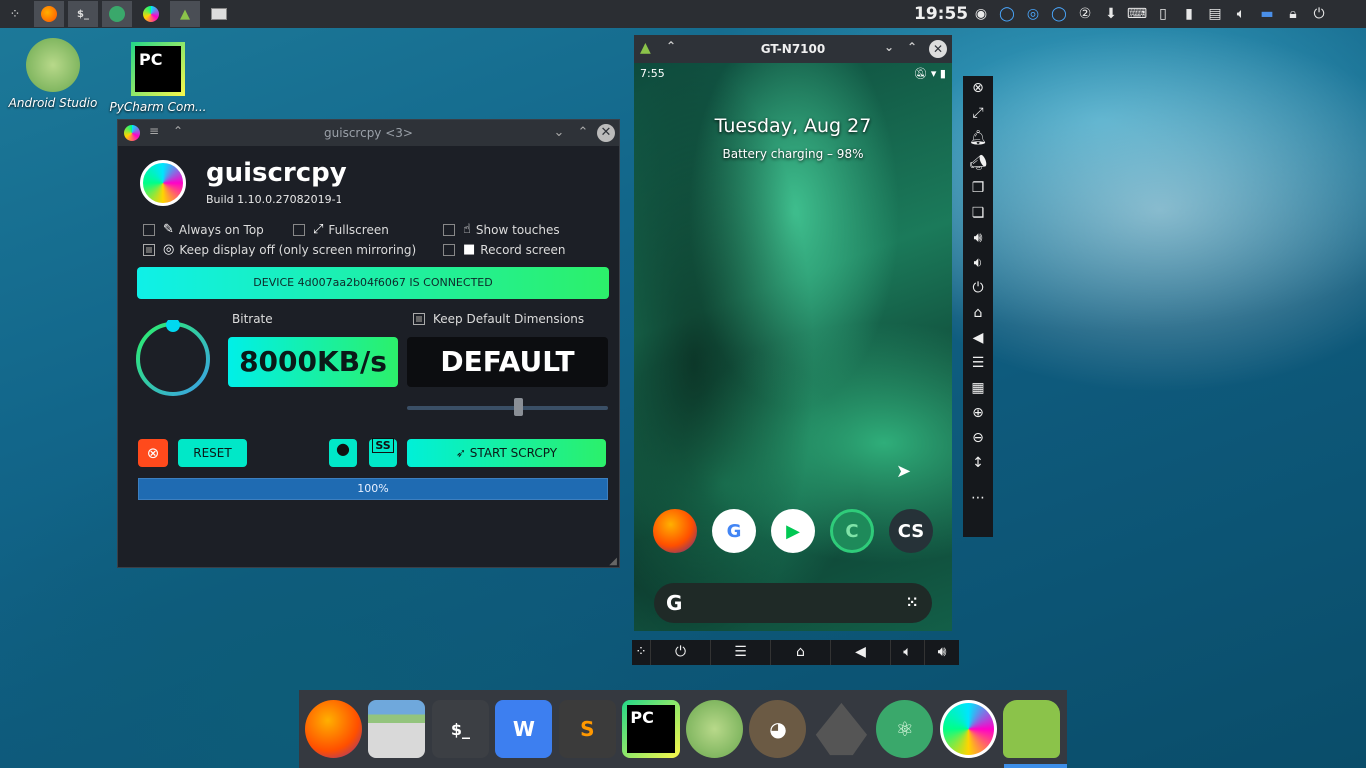  Describe the element at coordinates (613, 561) in the screenshot. I see `resize-grip-icon: ◢` at that location.